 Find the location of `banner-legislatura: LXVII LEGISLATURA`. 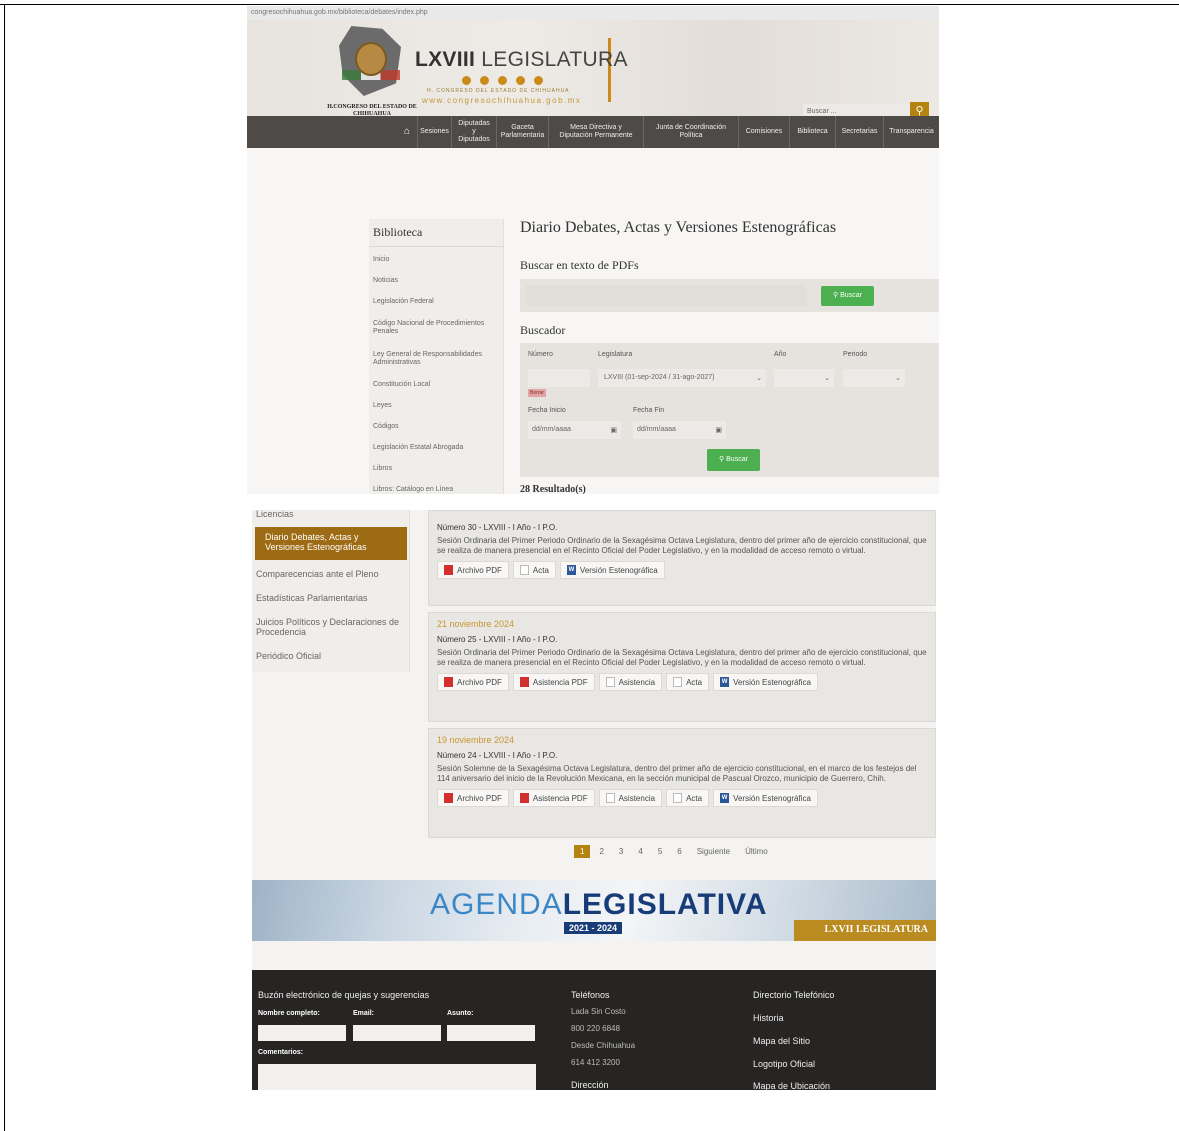

banner-legislatura: LXVII LEGISLATURA is located at coordinates (865, 930).